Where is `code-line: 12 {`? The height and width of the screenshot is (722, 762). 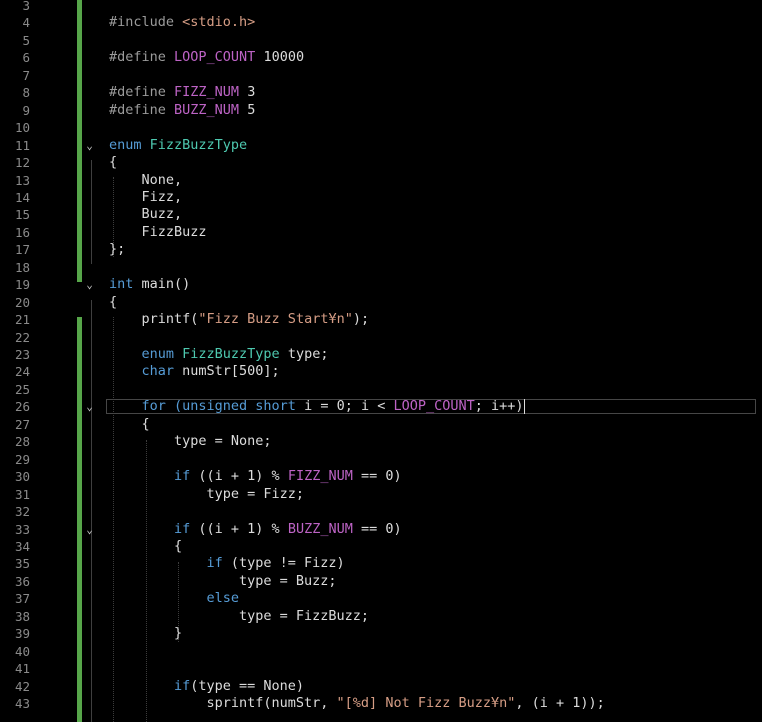 code-line: 12 { is located at coordinates (381, 163).